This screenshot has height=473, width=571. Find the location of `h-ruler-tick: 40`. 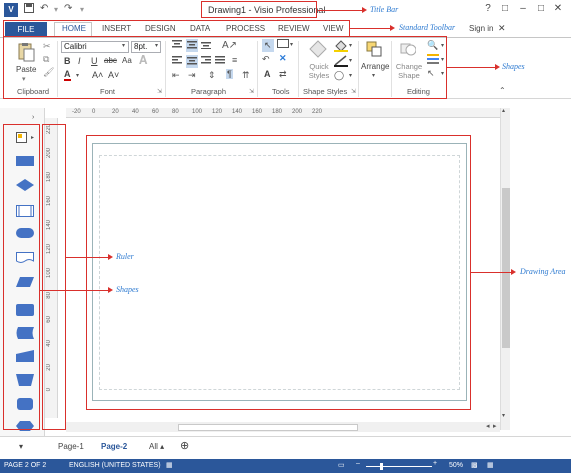

h-ruler-tick: 40 is located at coordinates (135, 112).